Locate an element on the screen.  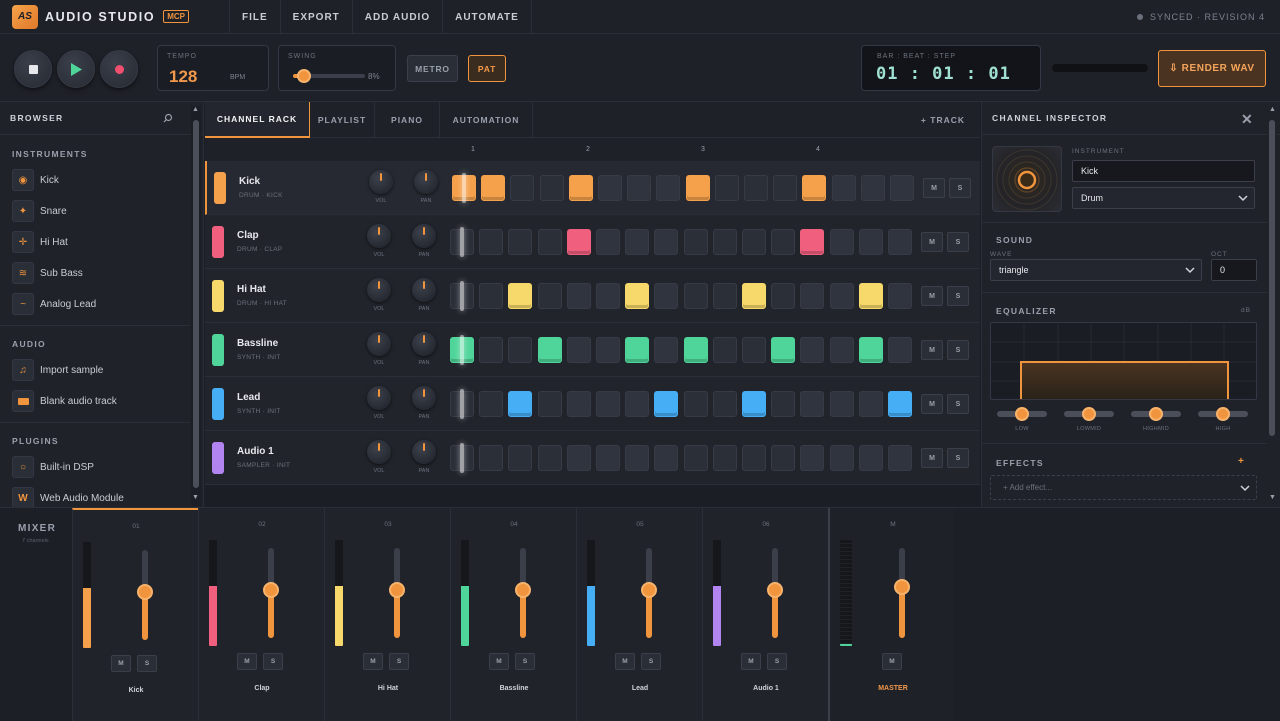
wave-select: triangle is located at coordinates (1096, 270).